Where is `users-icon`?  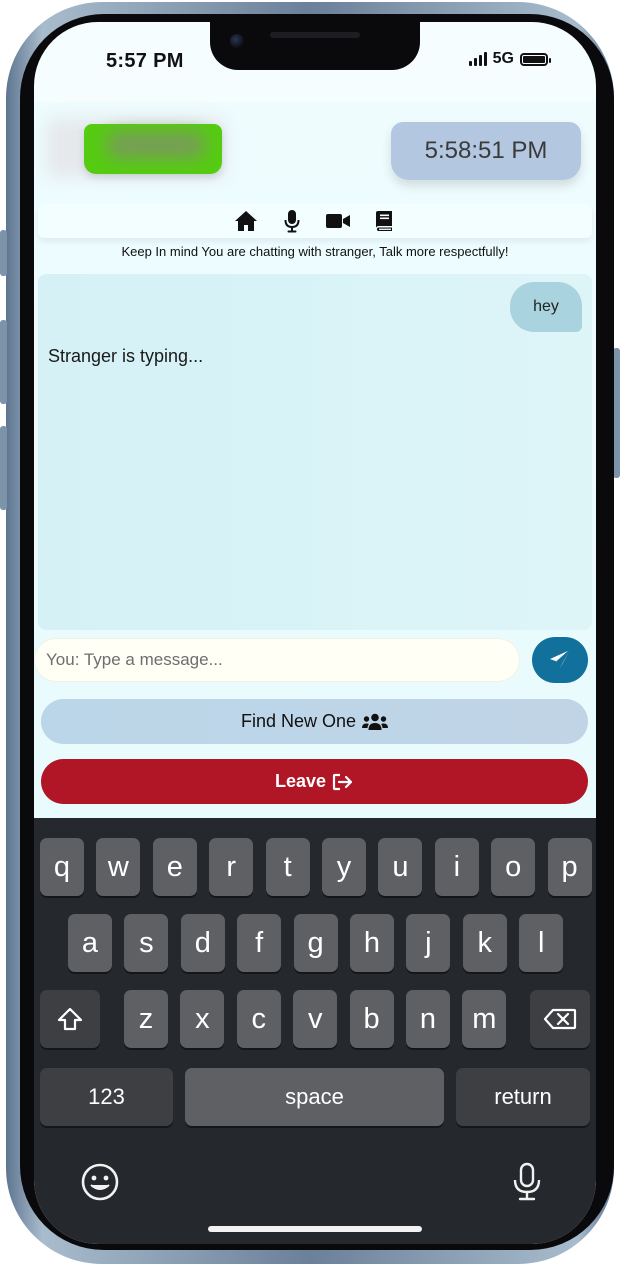
users-icon is located at coordinates (375, 721).